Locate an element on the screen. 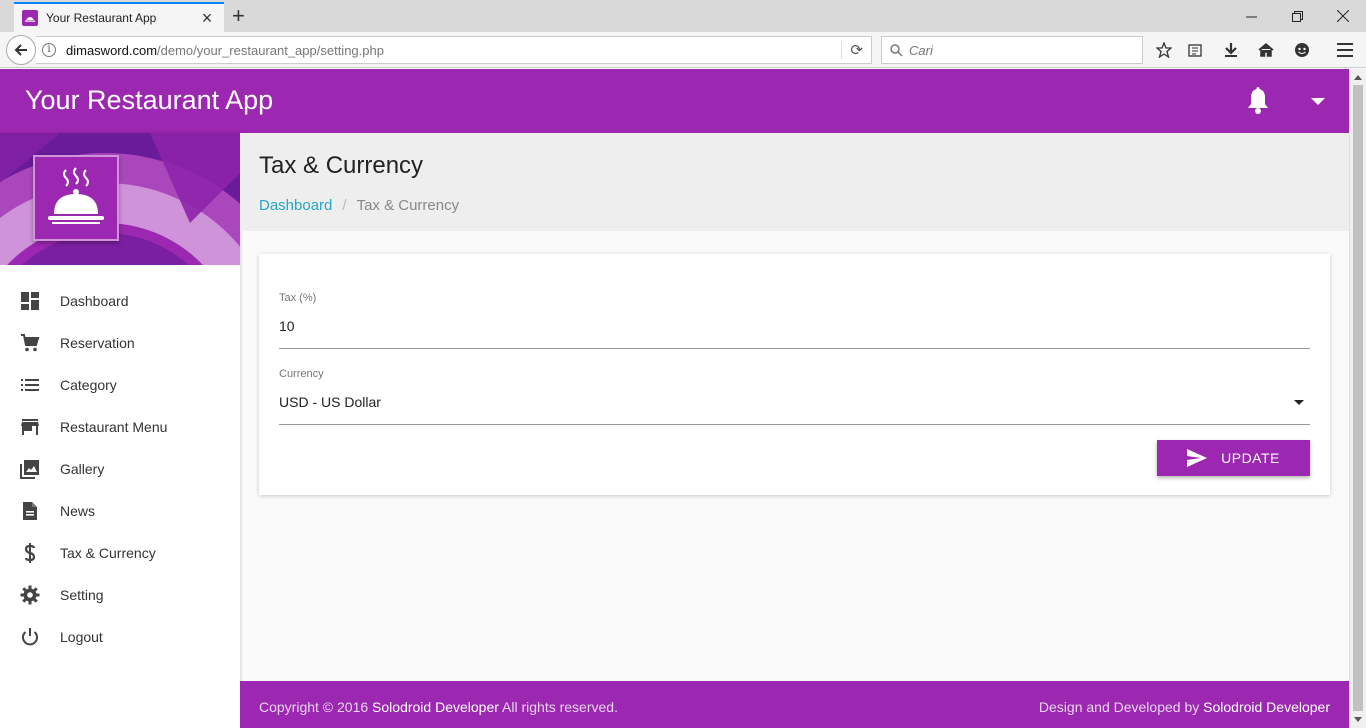 The image size is (1366, 728). currency-field-label: Currency is located at coordinates (301, 374).